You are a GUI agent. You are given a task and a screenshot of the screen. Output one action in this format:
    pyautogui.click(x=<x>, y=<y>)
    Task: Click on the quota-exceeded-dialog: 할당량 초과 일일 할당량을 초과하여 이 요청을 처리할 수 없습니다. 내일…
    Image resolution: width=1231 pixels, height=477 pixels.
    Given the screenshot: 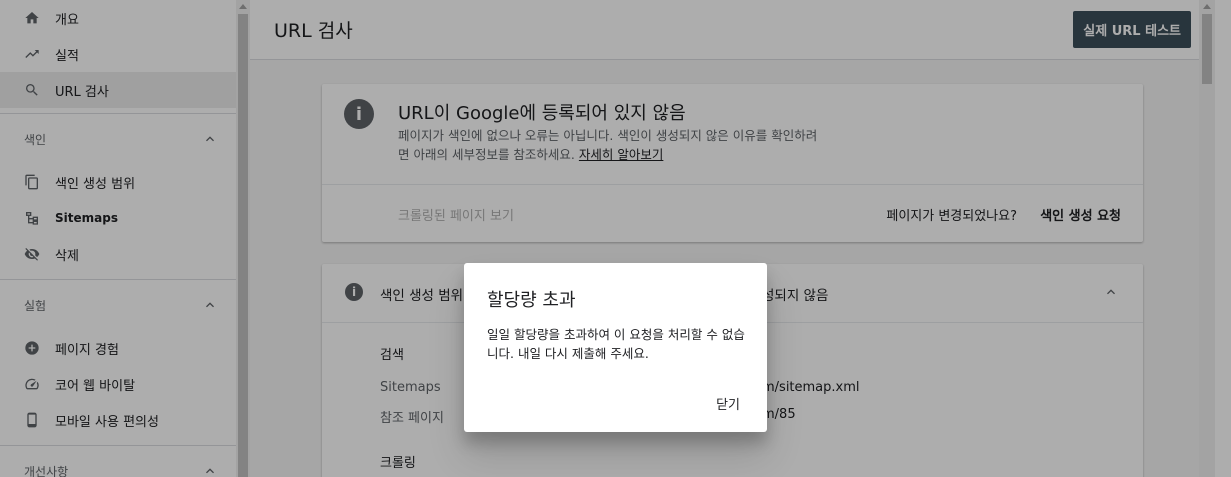 What is the action you would take?
    pyautogui.click(x=615, y=347)
    